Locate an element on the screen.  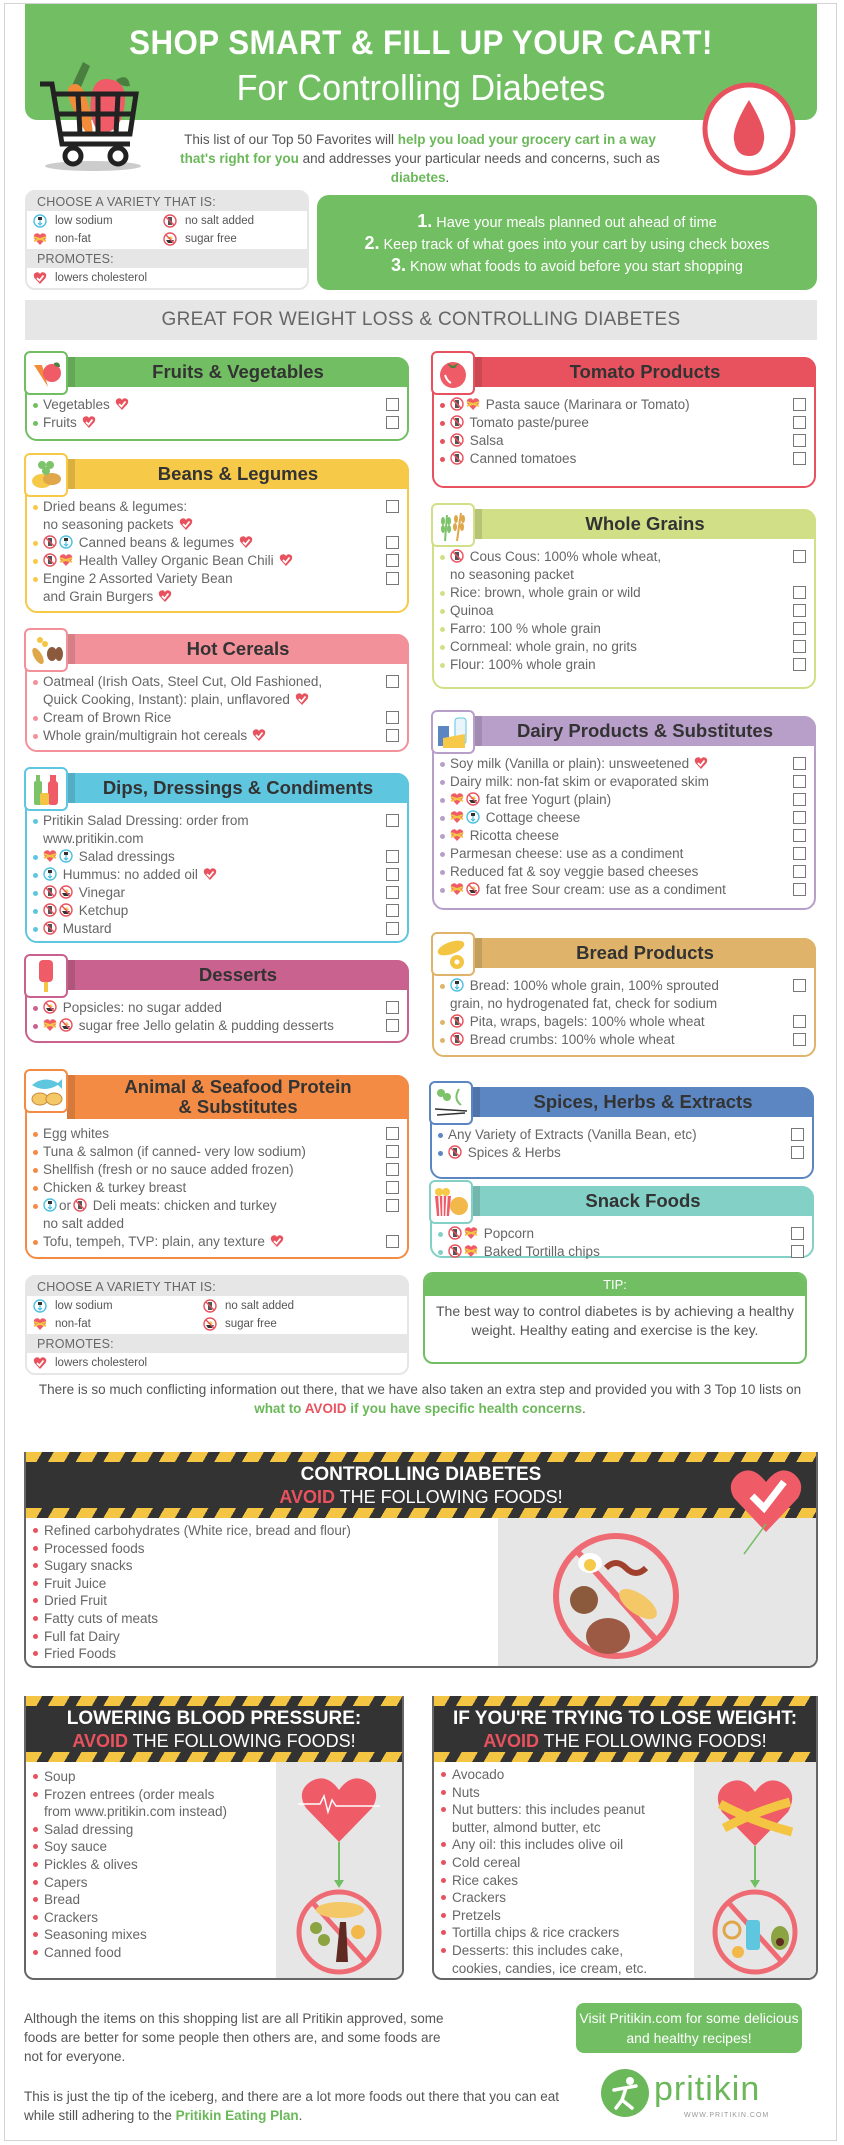
pritikin-logo: pritikin WWW.PRITIKIN.COM is located at coordinates (690, 2098).